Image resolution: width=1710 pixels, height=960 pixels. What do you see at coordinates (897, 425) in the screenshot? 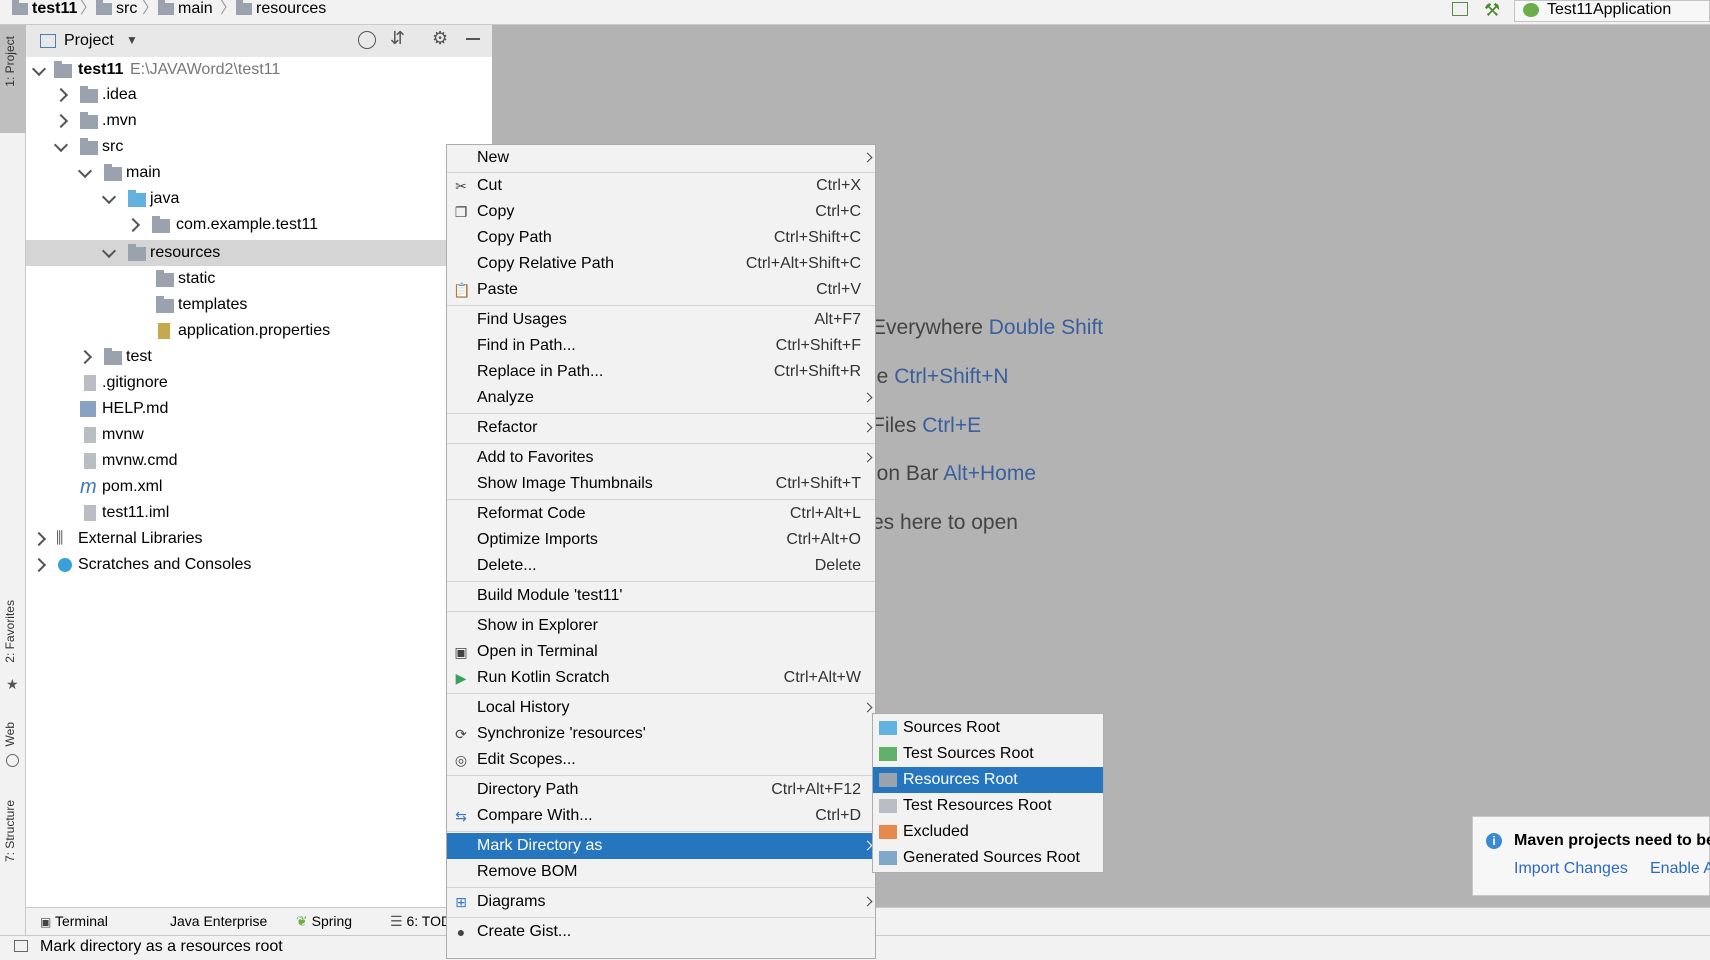
I see `hint-text: Files` at bounding box center [897, 425].